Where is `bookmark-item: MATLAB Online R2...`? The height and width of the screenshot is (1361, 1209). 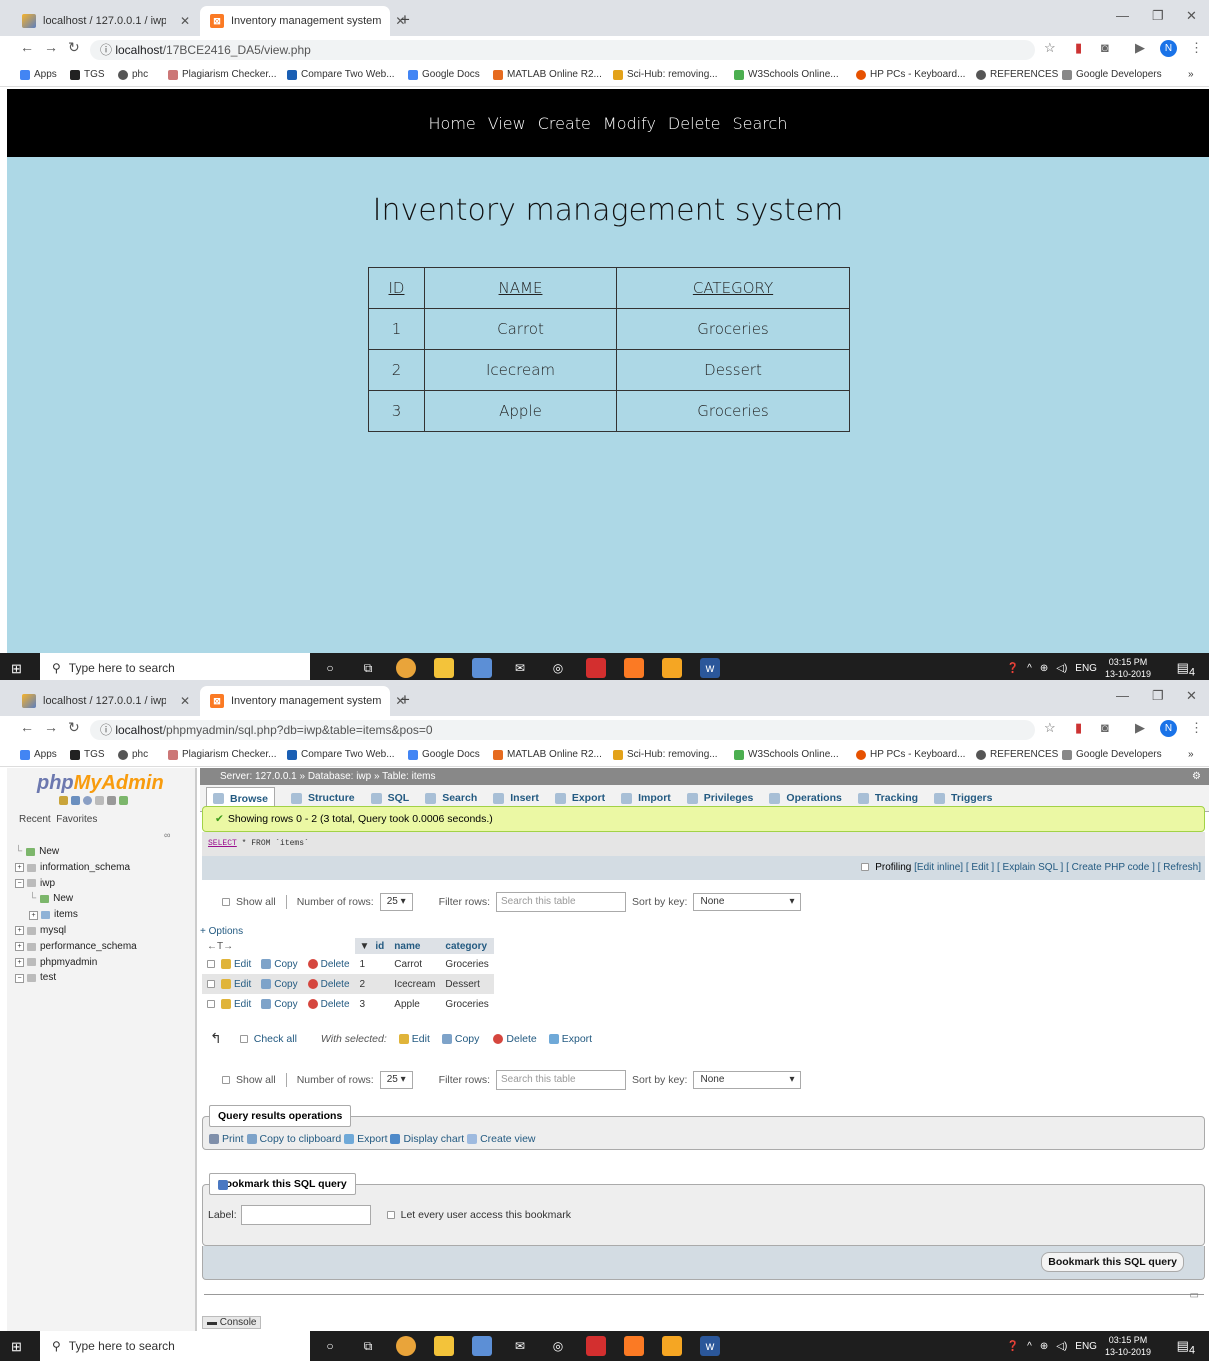
bookmark-item: MATLAB Online R2... is located at coordinates (547, 74).